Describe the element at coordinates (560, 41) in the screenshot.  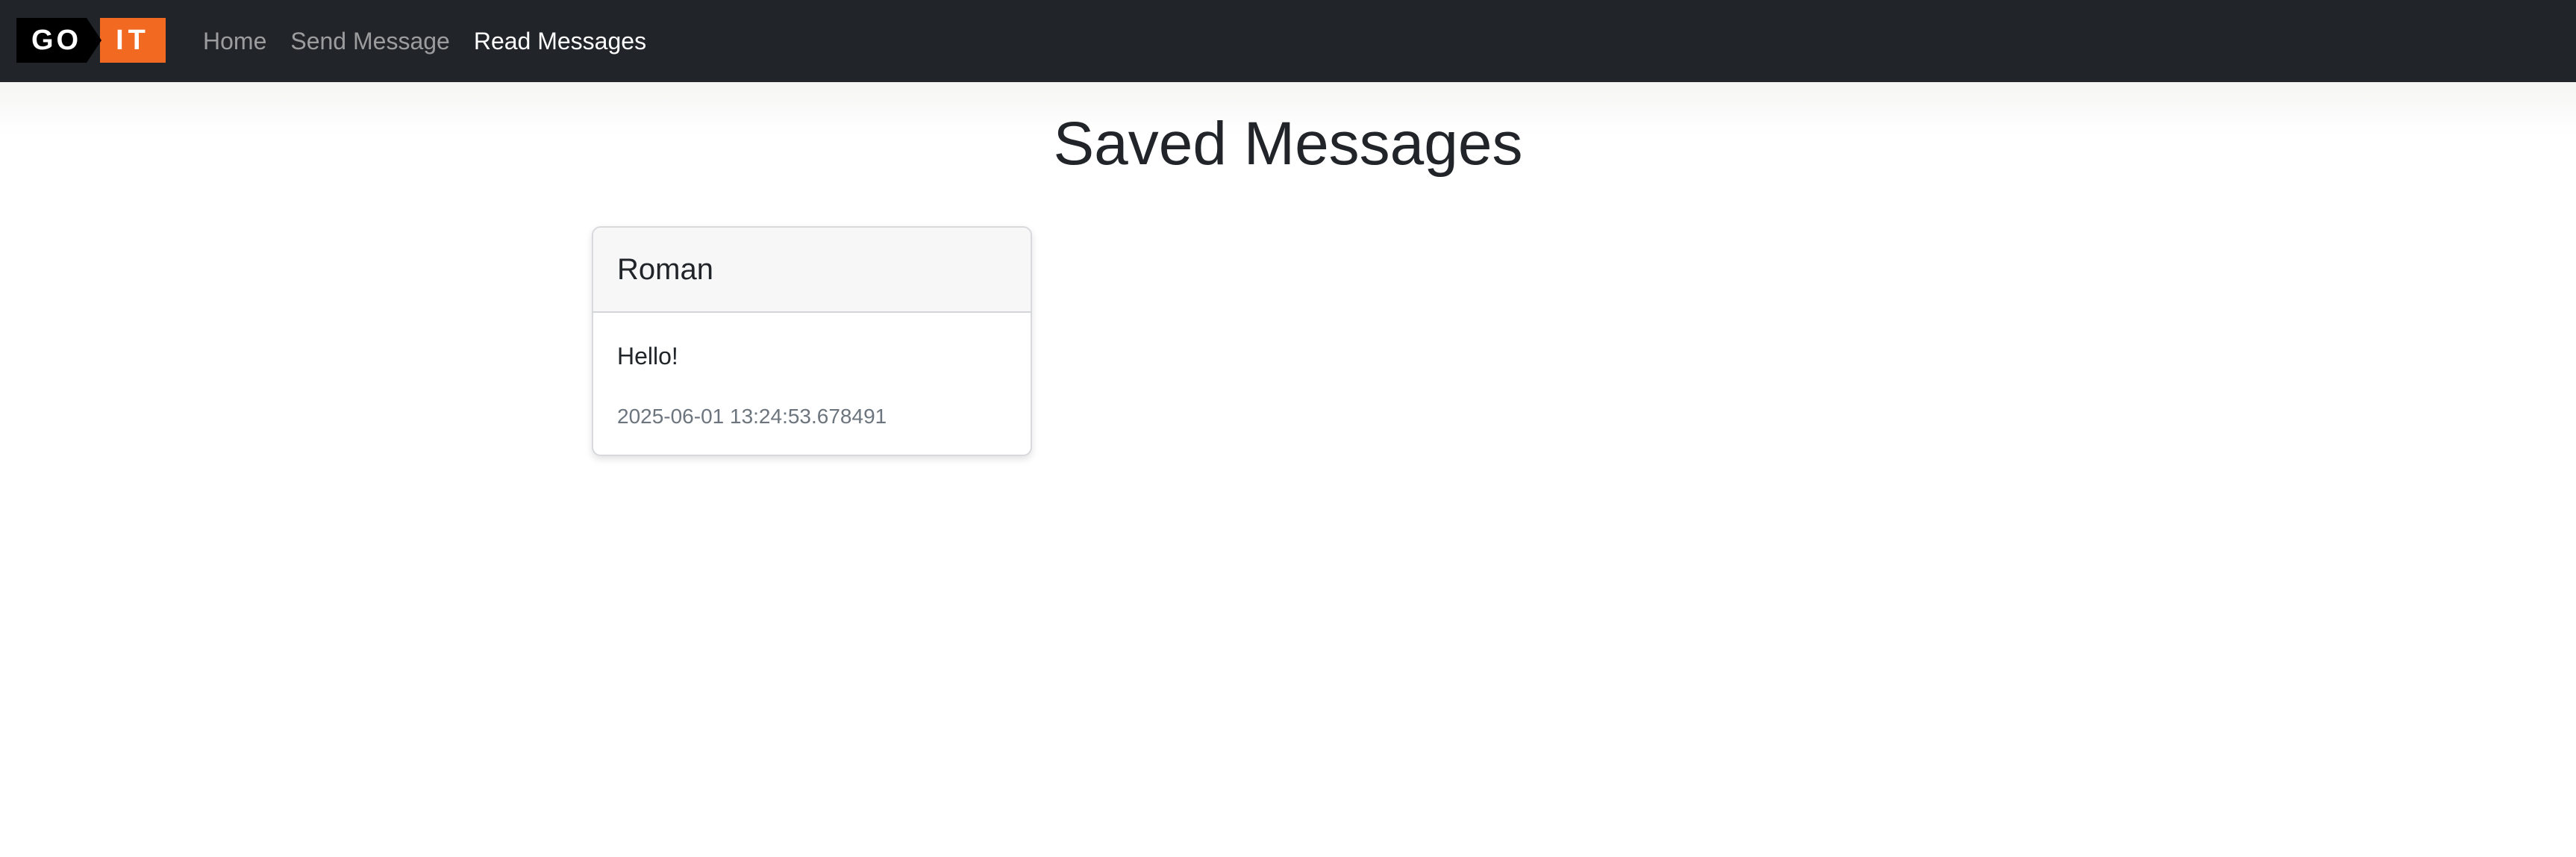
I see `nav-link-read-messages: Read Messages` at that location.